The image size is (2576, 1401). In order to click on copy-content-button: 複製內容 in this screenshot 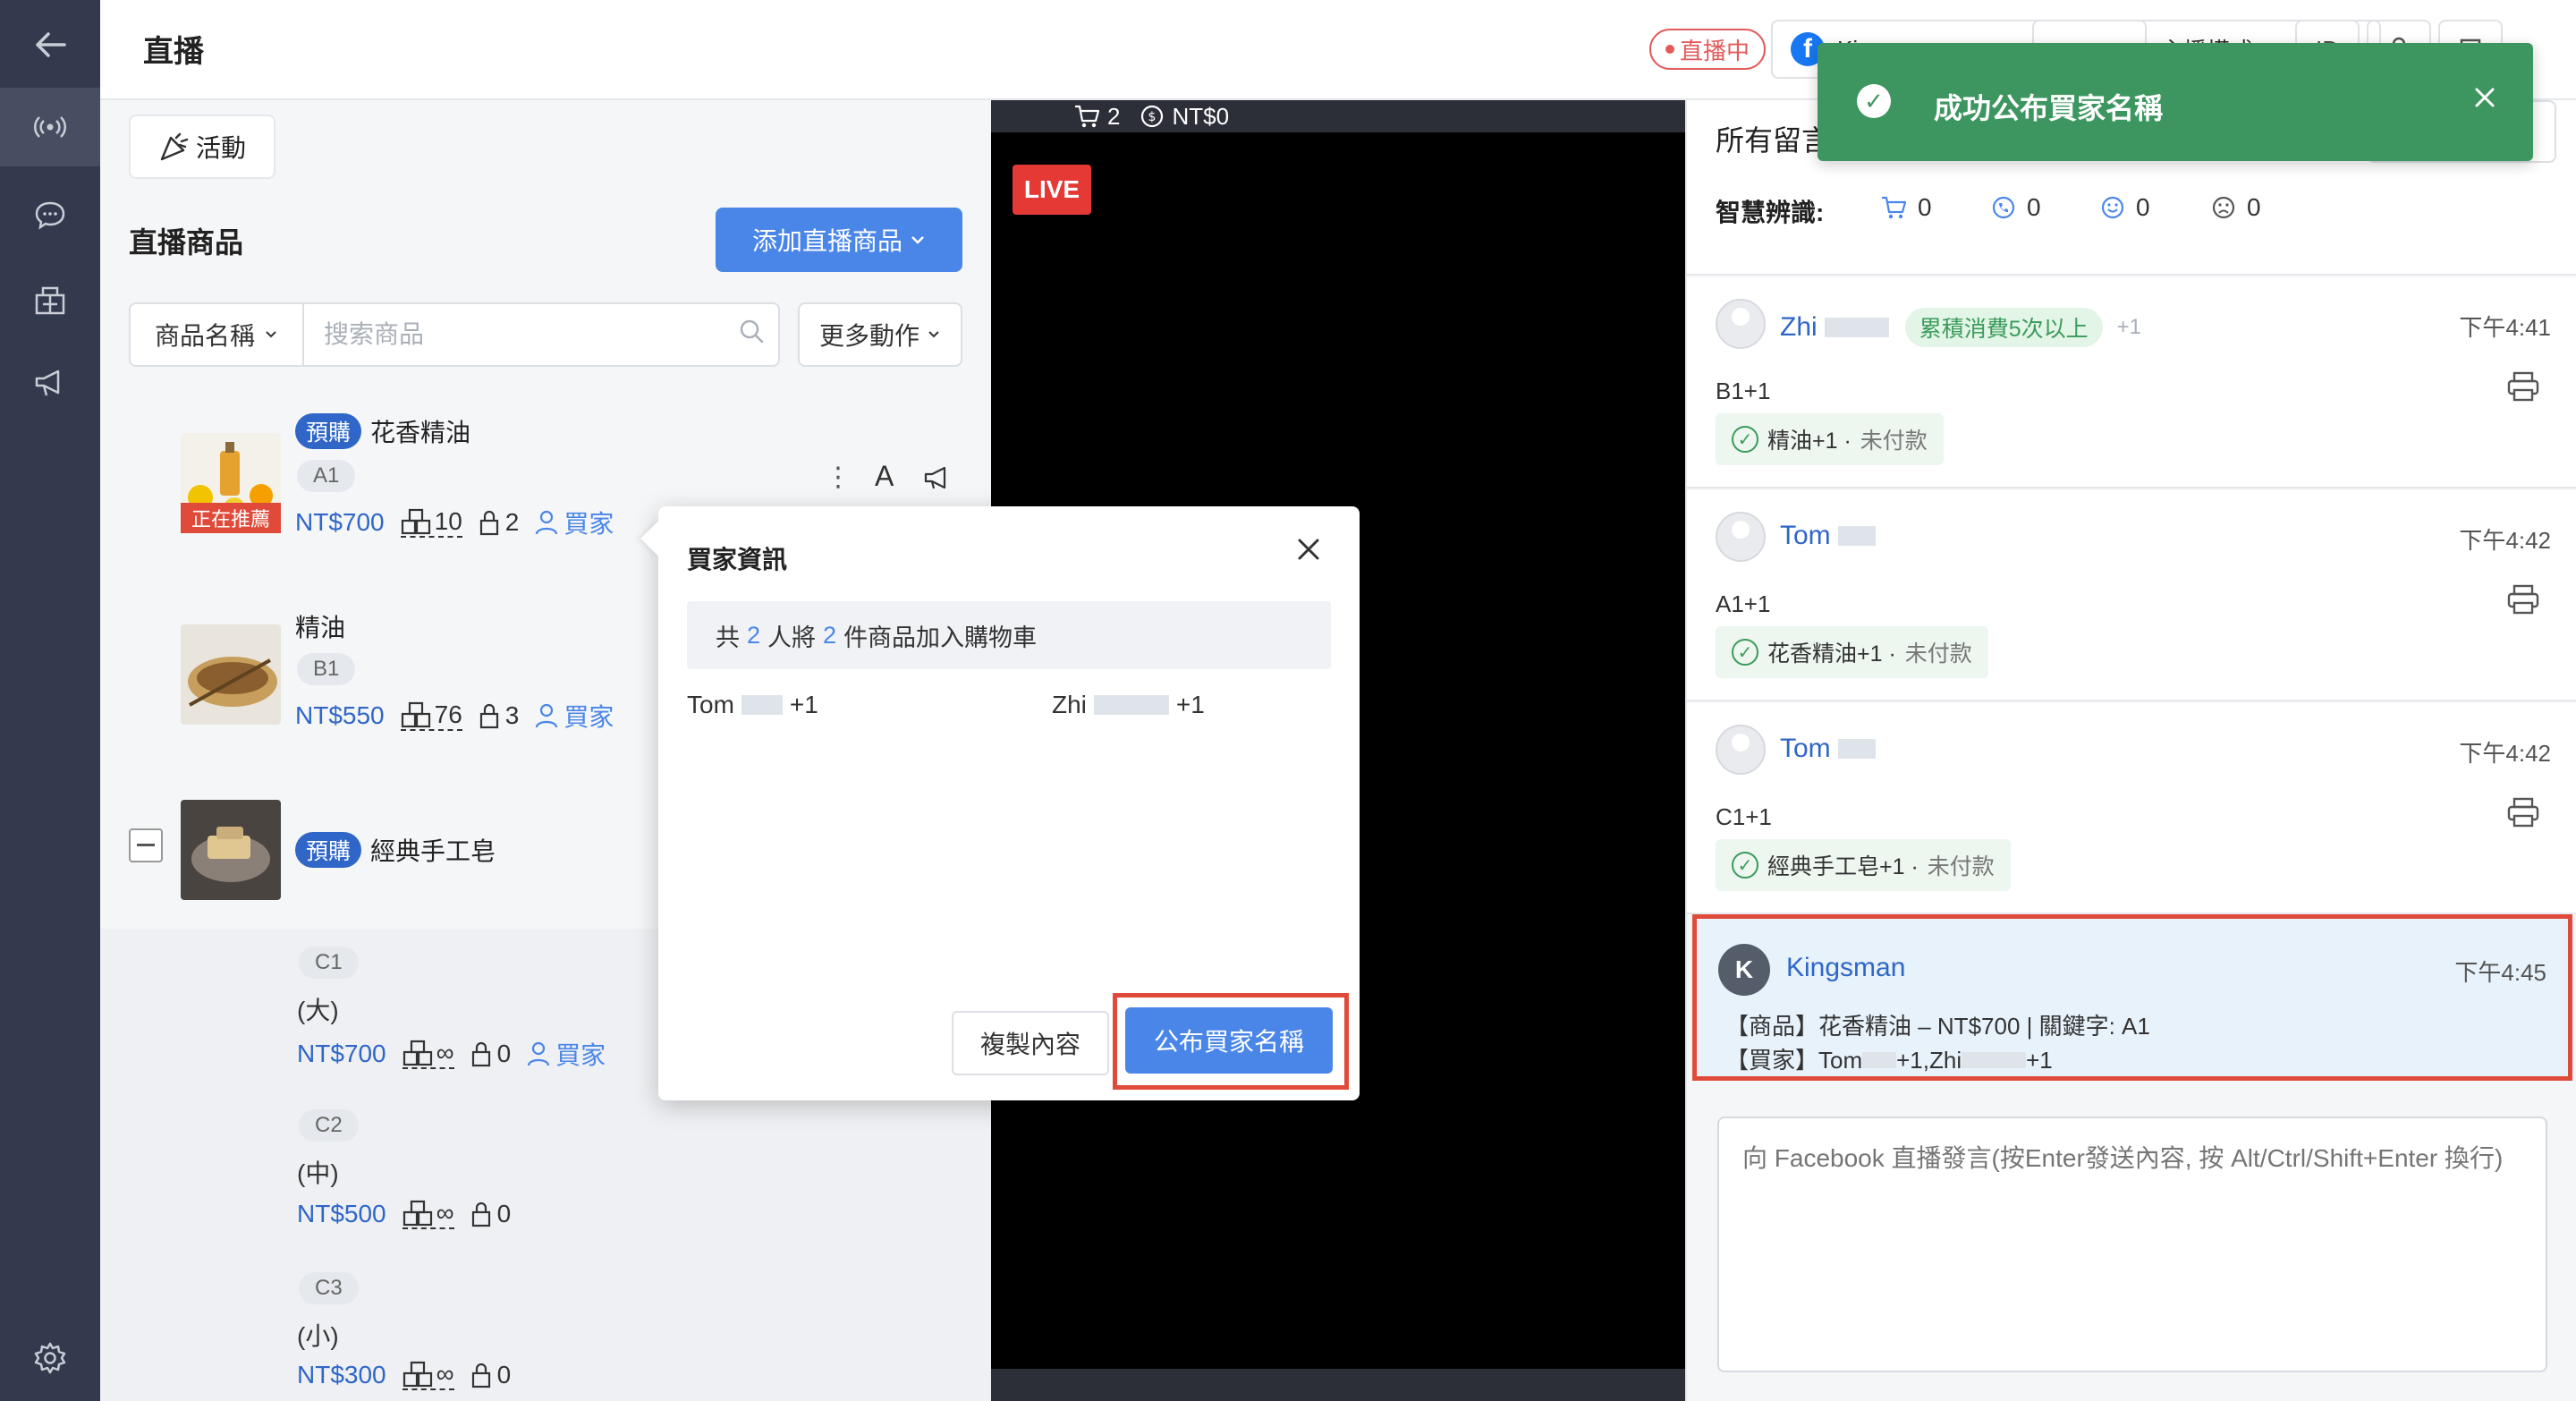, I will do `click(1030, 1043)`.